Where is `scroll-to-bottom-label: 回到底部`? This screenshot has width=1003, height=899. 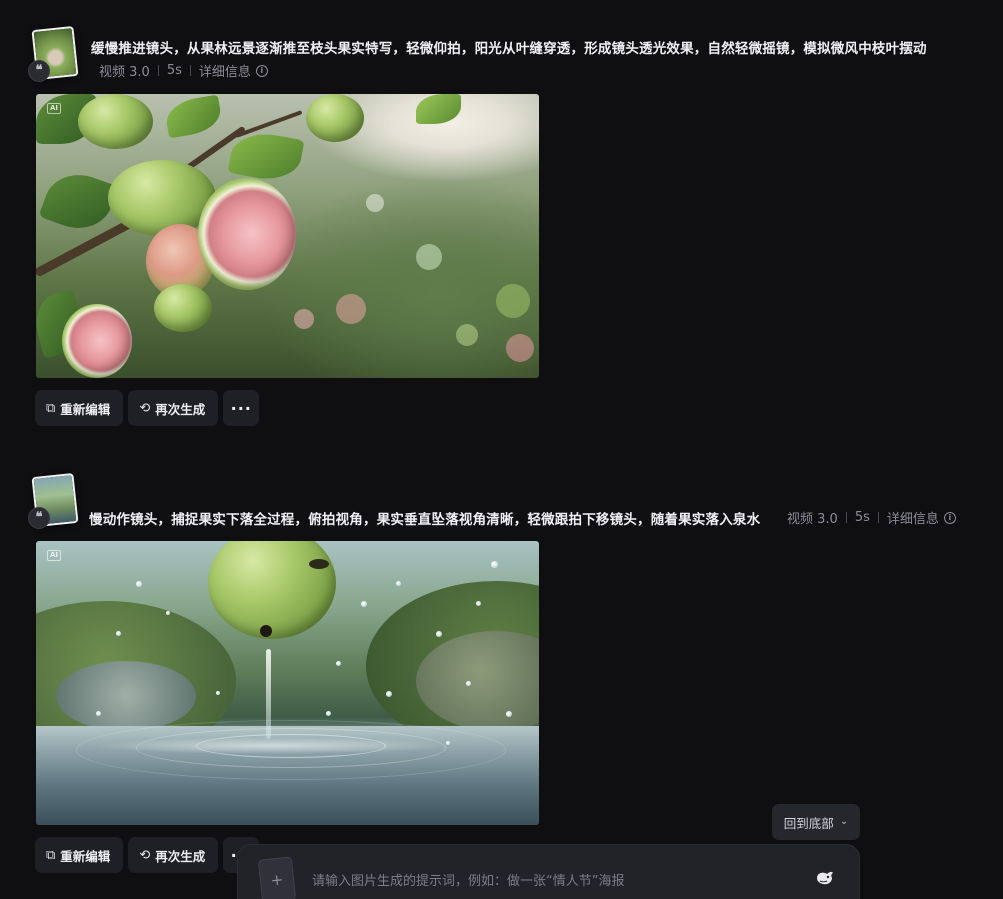
scroll-to-bottom-label: 回到底部 is located at coordinates (808, 823).